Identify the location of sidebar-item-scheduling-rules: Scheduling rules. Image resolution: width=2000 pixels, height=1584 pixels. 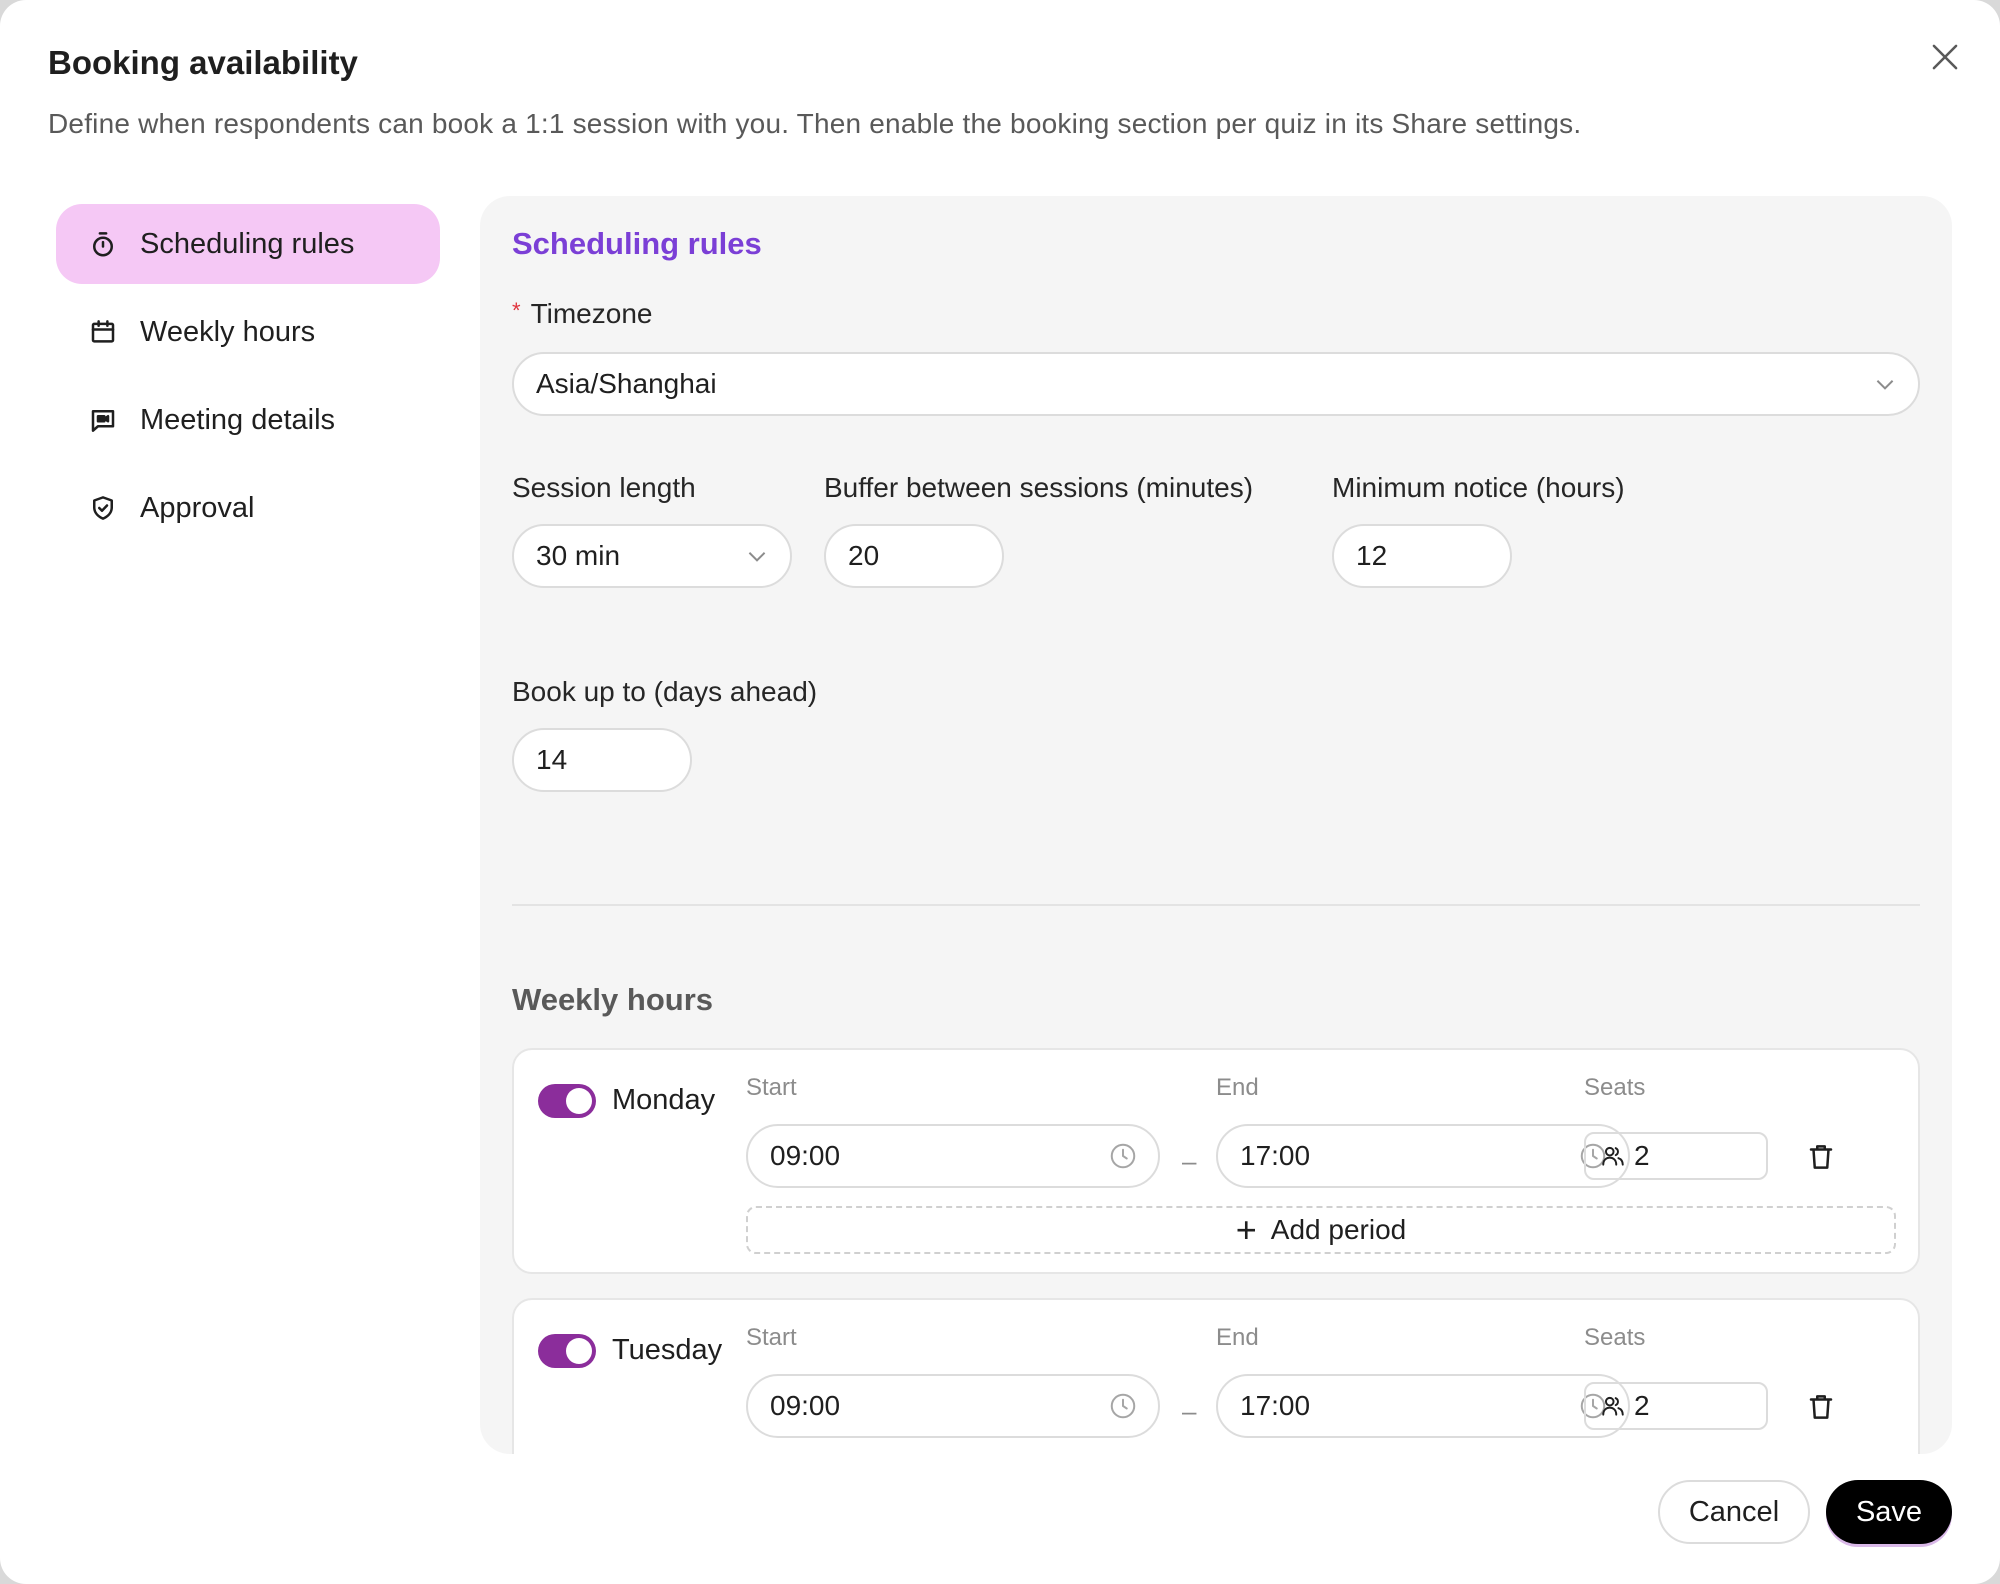
(248, 244).